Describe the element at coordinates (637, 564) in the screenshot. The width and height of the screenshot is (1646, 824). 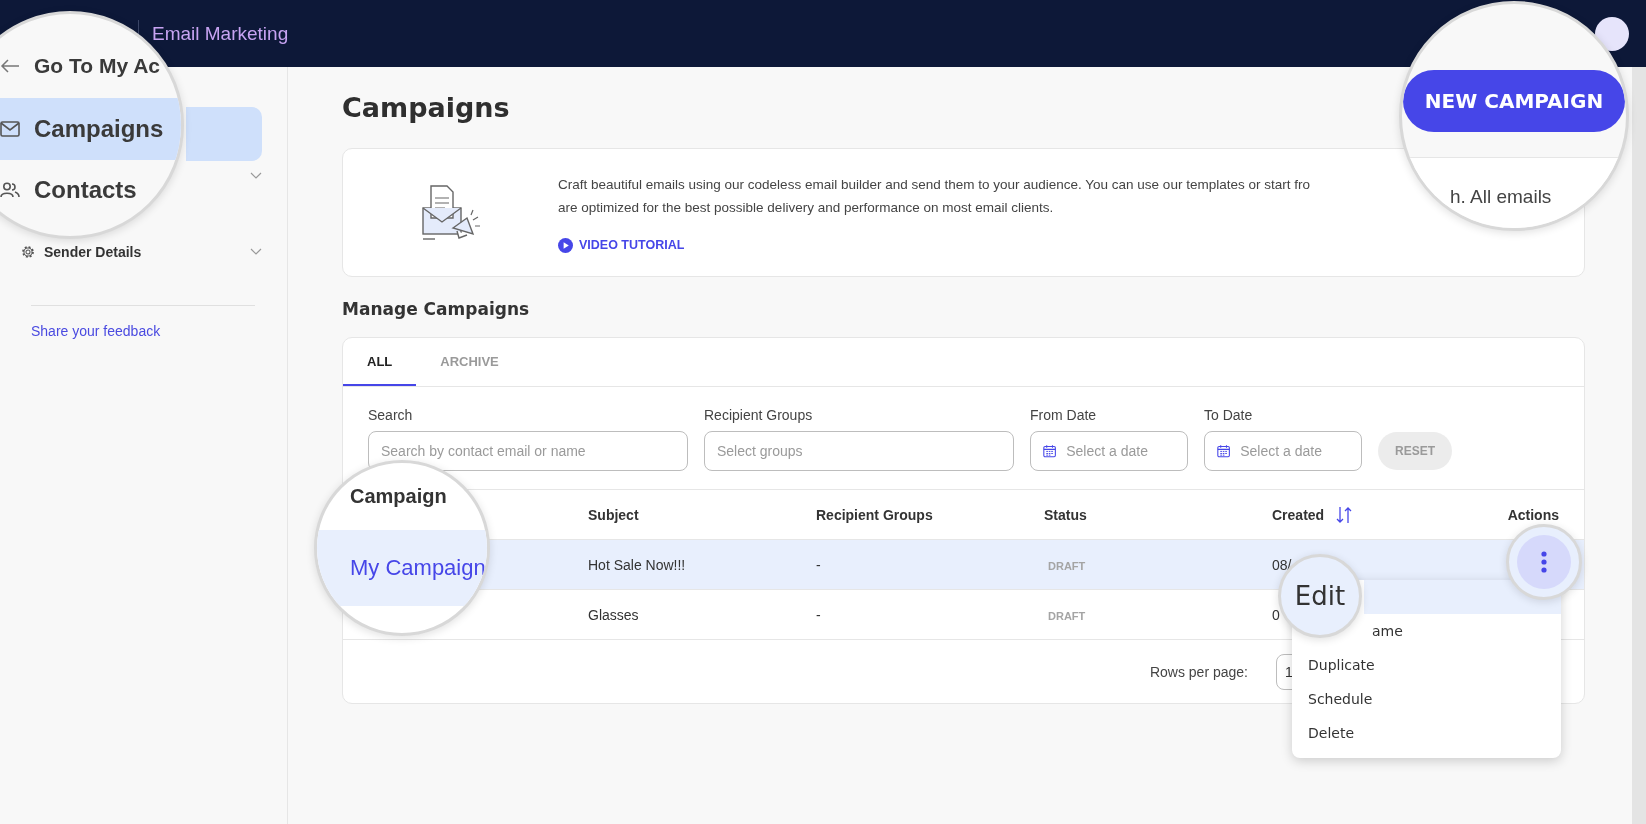
I see `table-cell-text: Hot Sale Now!!!` at that location.